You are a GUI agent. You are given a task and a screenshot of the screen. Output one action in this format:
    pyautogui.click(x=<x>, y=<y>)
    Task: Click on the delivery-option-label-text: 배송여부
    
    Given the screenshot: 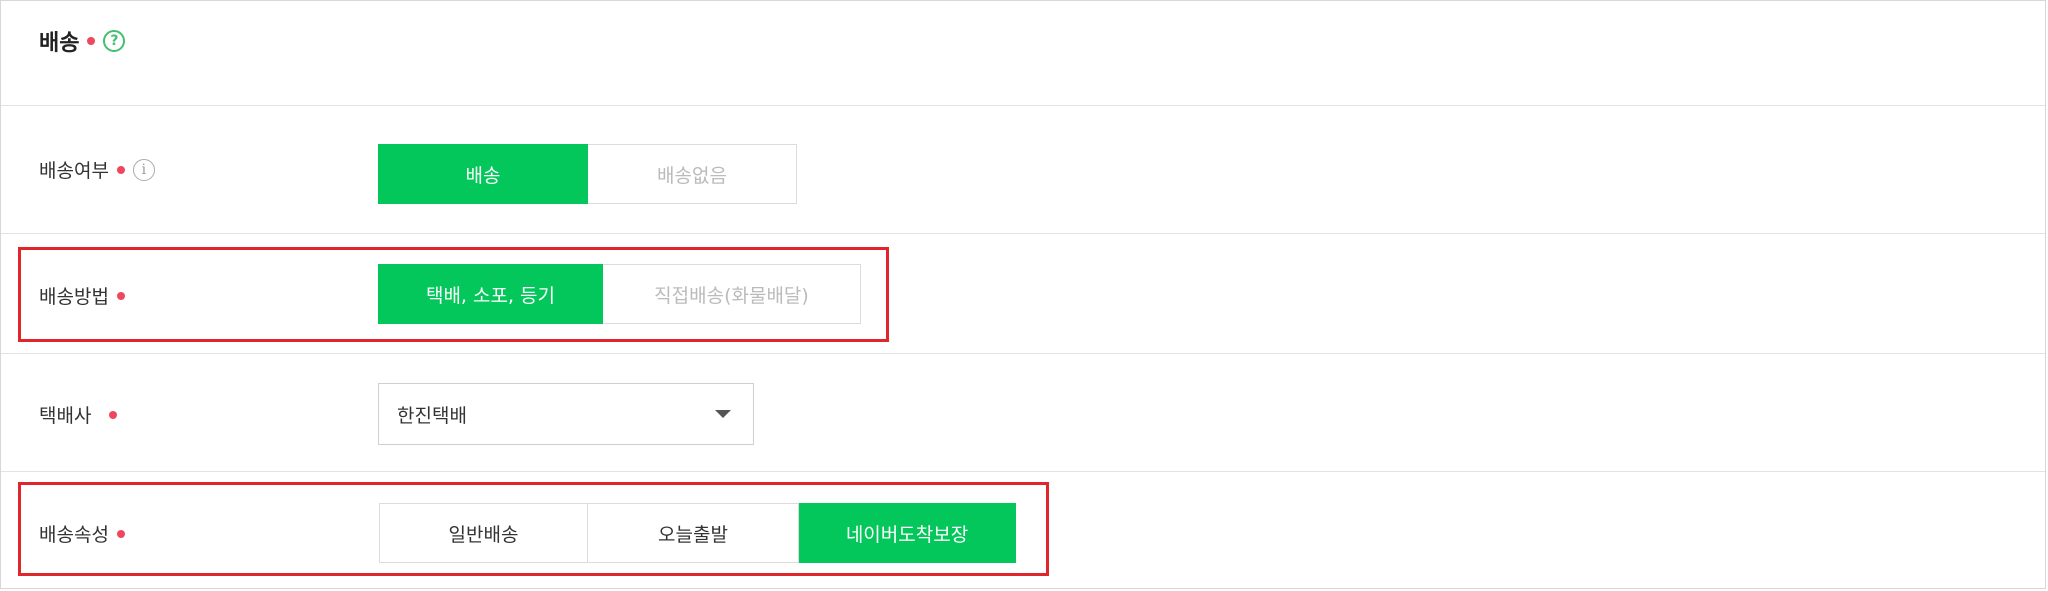 What is the action you would take?
    pyautogui.click(x=74, y=171)
    